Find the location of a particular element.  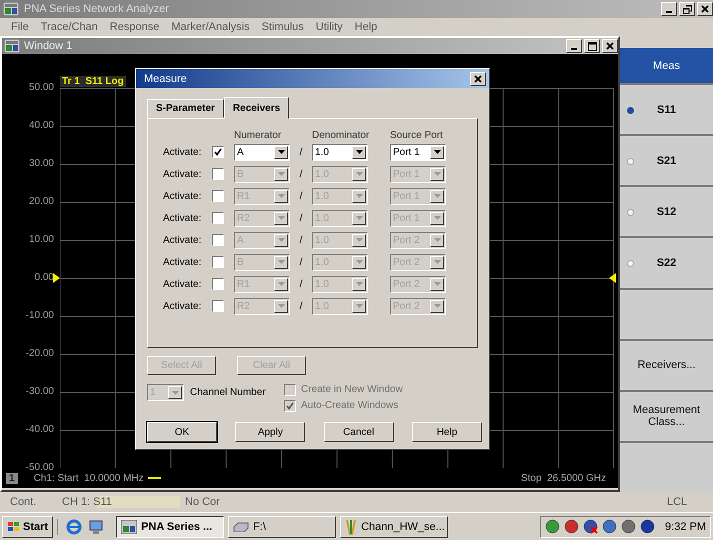

menu-item: Stimulus is located at coordinates (283, 27).